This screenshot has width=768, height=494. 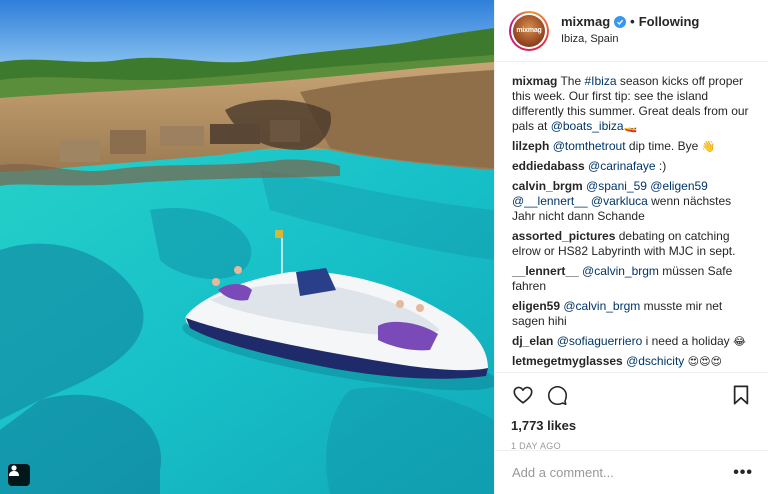 I want to click on mention-link: @eligen59, so click(x=679, y=186).